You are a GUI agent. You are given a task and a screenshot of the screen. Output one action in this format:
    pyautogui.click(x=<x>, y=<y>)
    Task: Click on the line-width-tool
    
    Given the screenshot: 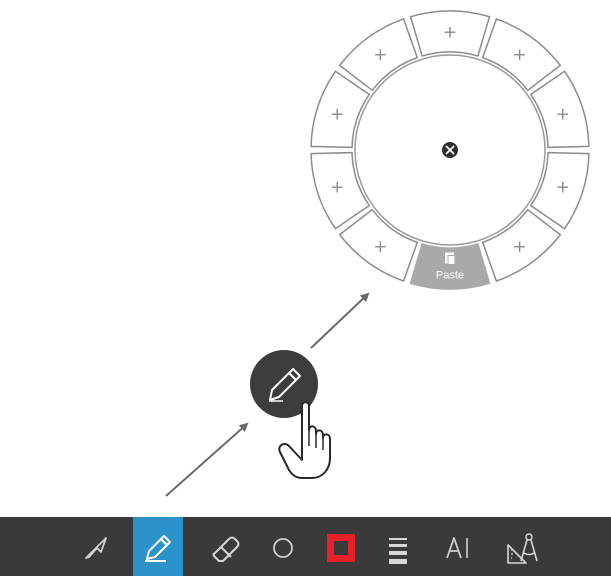 What is the action you would take?
    pyautogui.click(x=398, y=546)
    